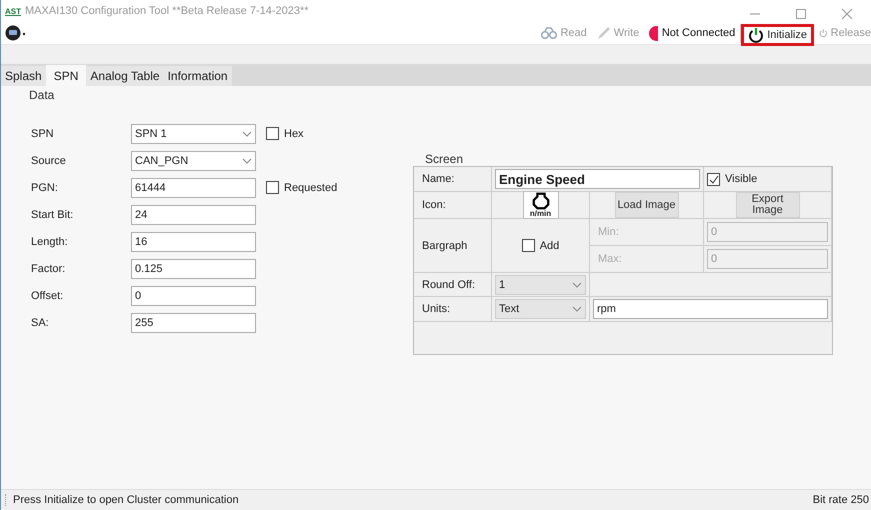 Image resolution: width=871 pixels, height=510 pixels. I want to click on dropdown: 1, so click(540, 284).